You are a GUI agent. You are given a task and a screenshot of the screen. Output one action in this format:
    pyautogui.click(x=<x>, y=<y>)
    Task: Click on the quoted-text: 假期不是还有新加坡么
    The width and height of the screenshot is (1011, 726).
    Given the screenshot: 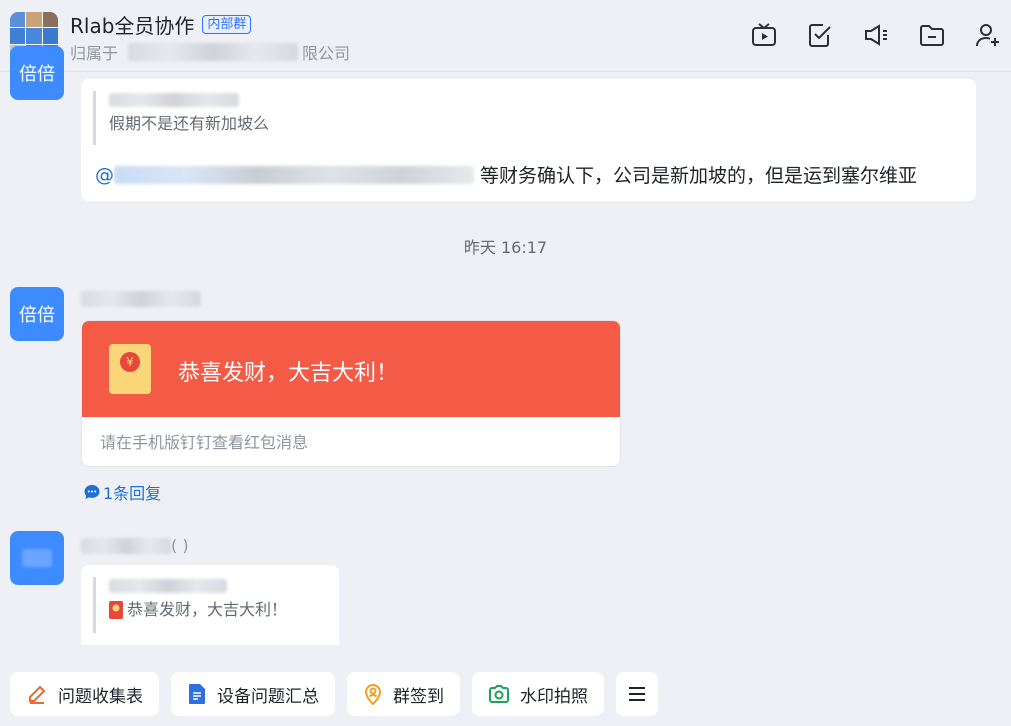 What is the action you would take?
    pyautogui.click(x=189, y=123)
    